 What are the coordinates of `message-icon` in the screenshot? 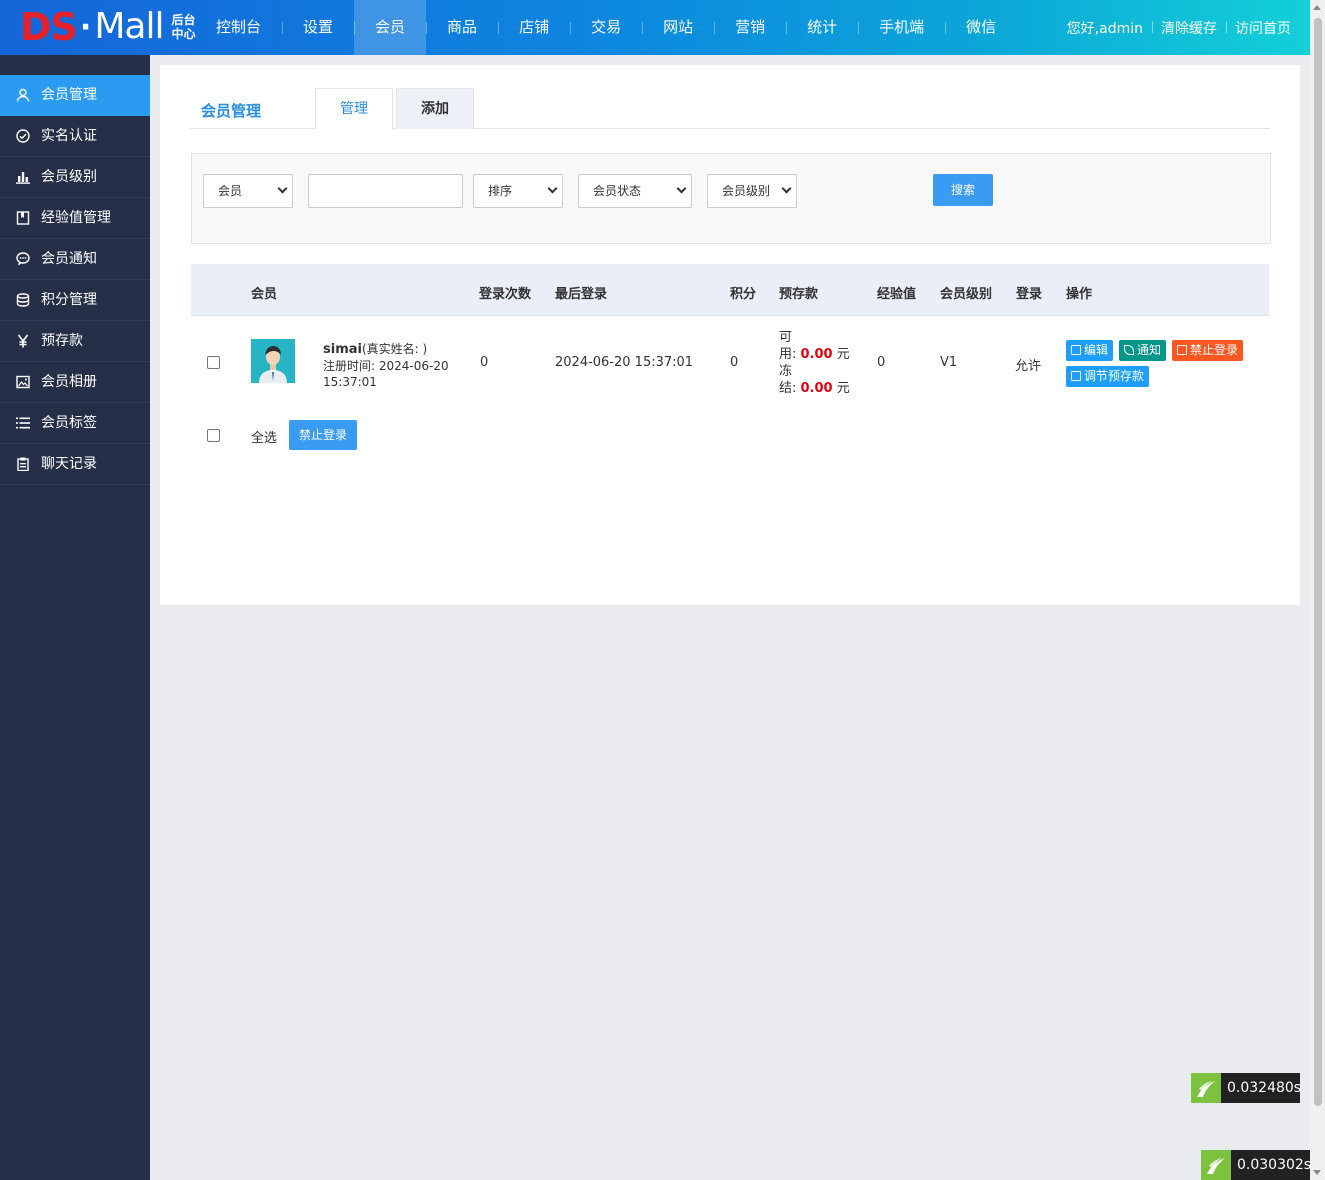 It's located at (23, 259).